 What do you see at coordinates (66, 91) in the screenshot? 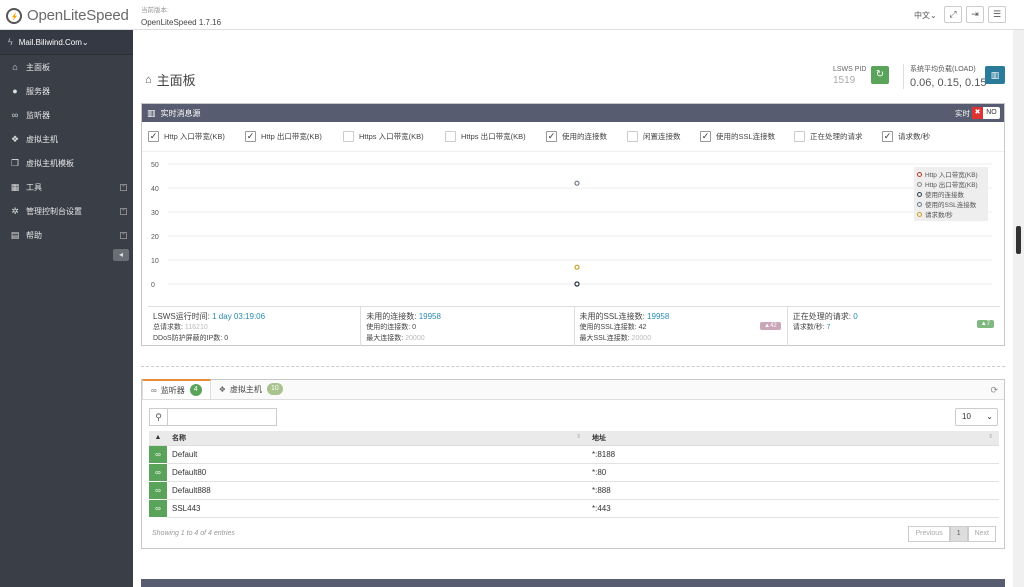
I see `sidebar-item-server: ● 服务器` at bounding box center [66, 91].